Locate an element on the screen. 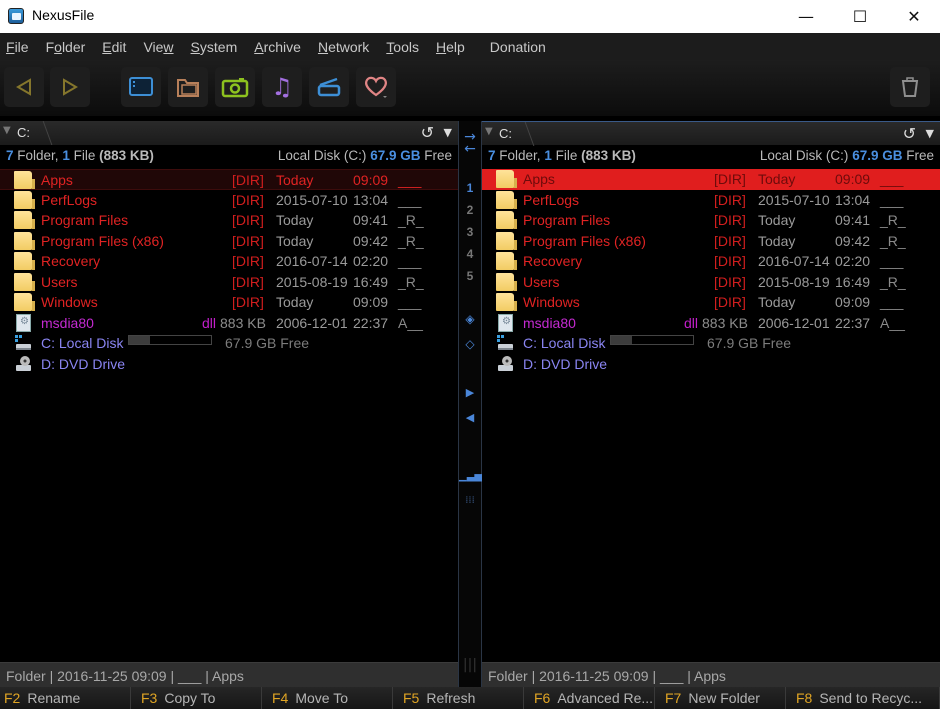  menu-help: Help is located at coordinates (450, 47).